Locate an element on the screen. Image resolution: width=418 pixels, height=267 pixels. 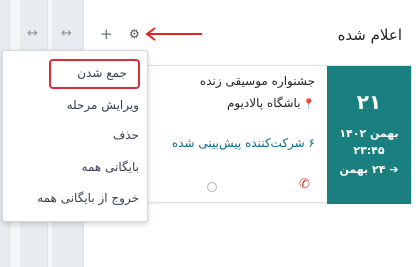
venue-name: باشگاه پالادیوم is located at coordinates (263, 103).